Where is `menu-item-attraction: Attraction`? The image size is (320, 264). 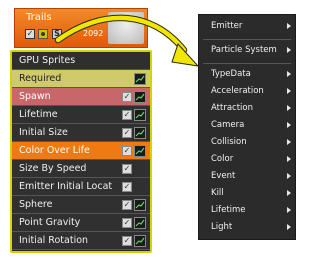
menu-item-attraction: Attraction is located at coordinates (247, 108).